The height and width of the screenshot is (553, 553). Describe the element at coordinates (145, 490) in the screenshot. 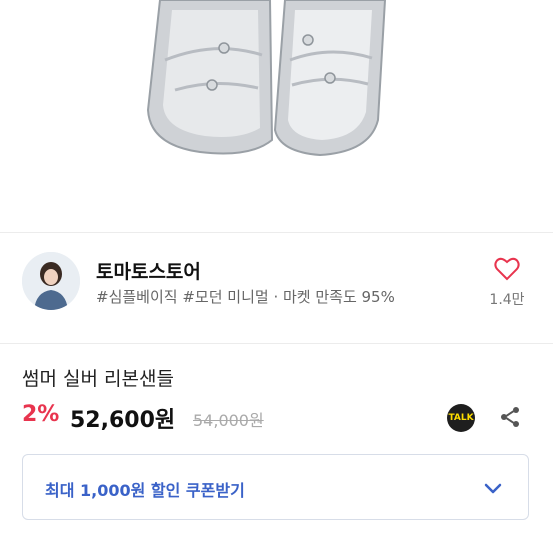

I see `coupon-label: 최대 1,000원 할인 쿠폰받기` at that location.